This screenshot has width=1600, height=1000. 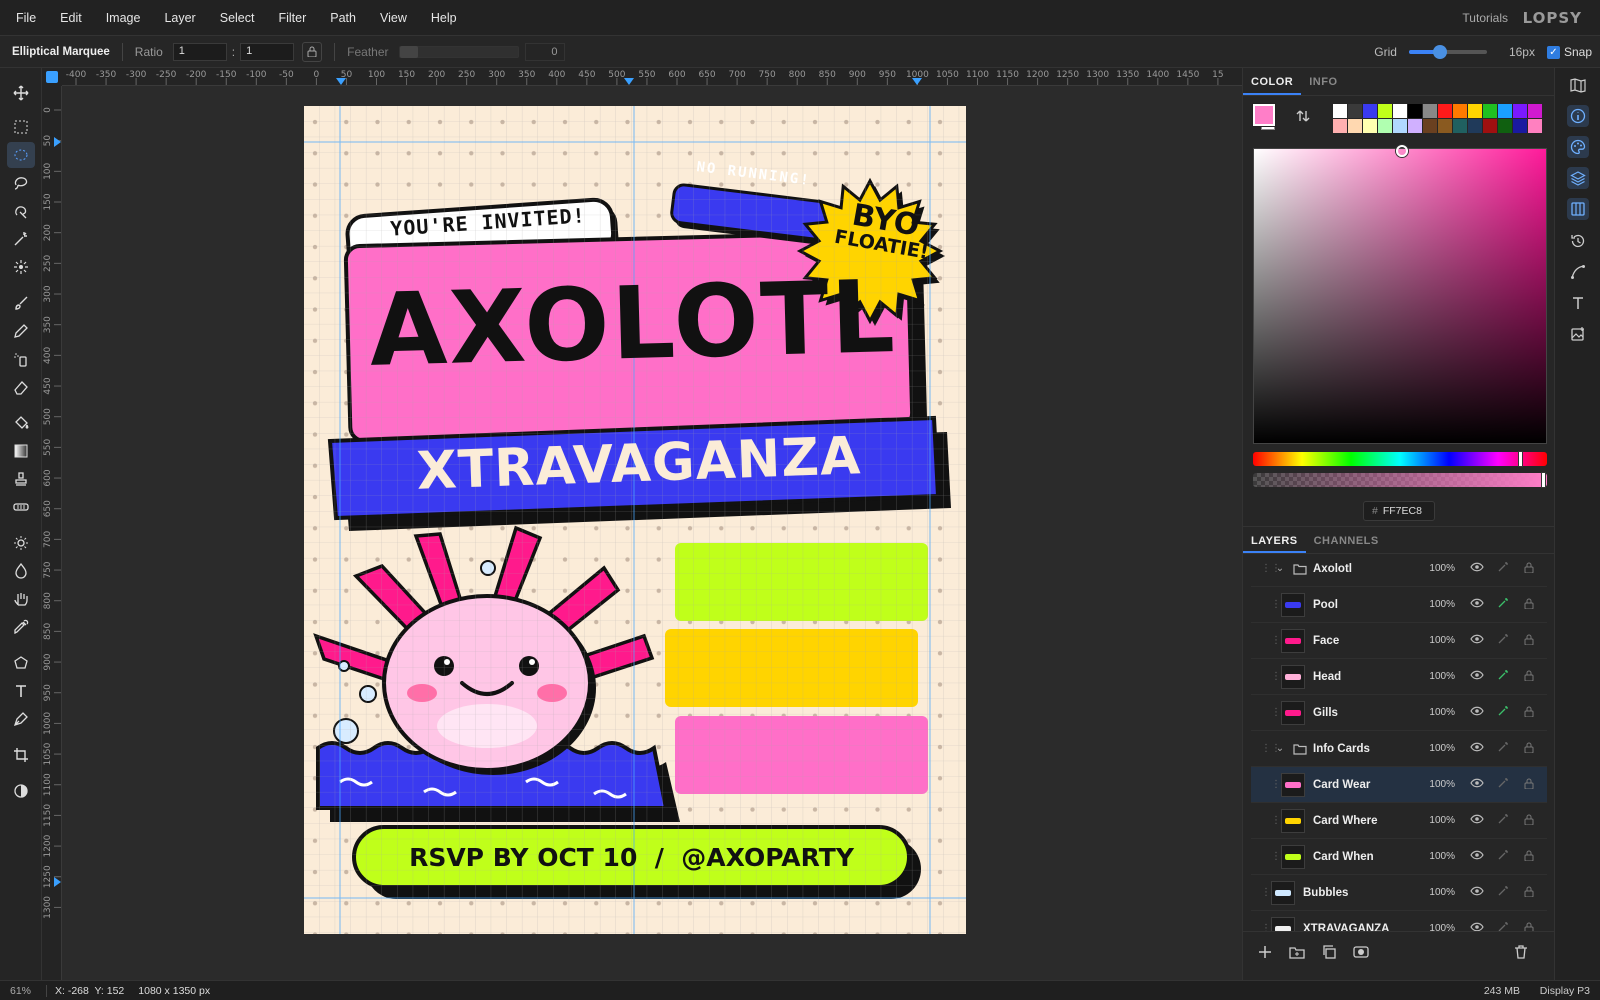 I want to click on tab-color: COLOR, so click(x=1272, y=81).